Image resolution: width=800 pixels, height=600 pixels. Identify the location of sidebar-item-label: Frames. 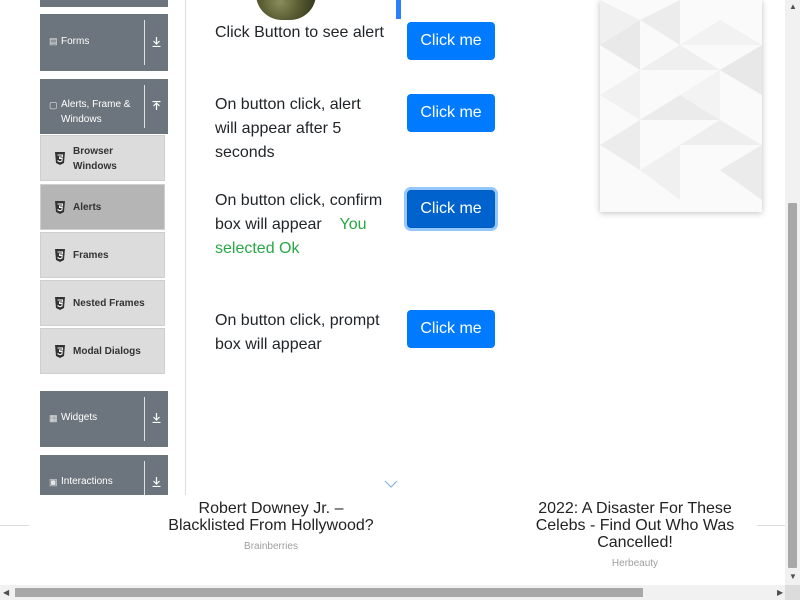
(91, 255).